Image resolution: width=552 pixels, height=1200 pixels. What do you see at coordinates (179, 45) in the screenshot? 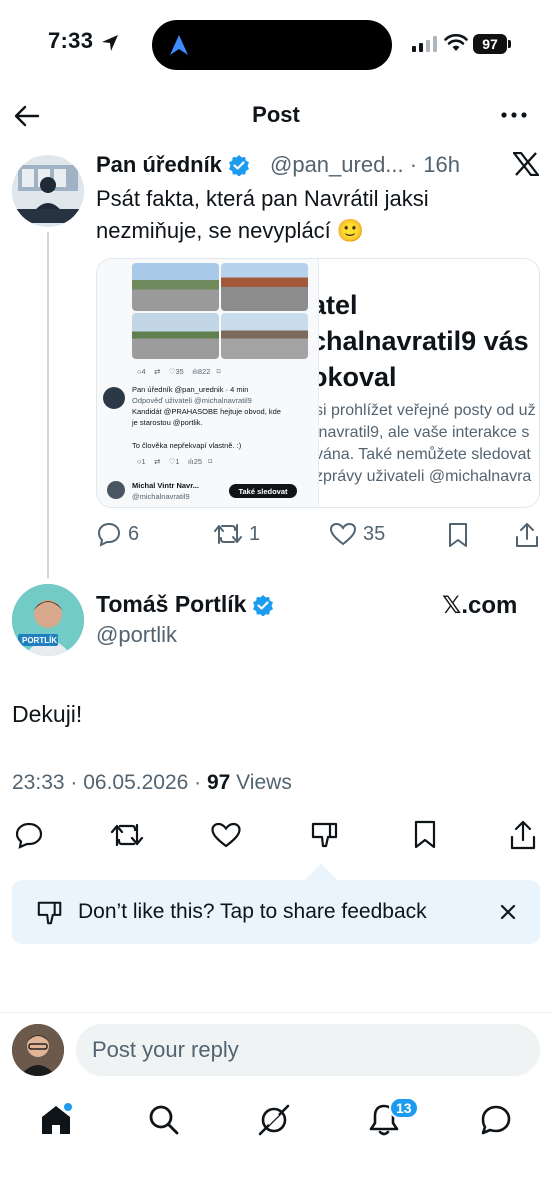
I see `navigation-arrow-icon` at bounding box center [179, 45].